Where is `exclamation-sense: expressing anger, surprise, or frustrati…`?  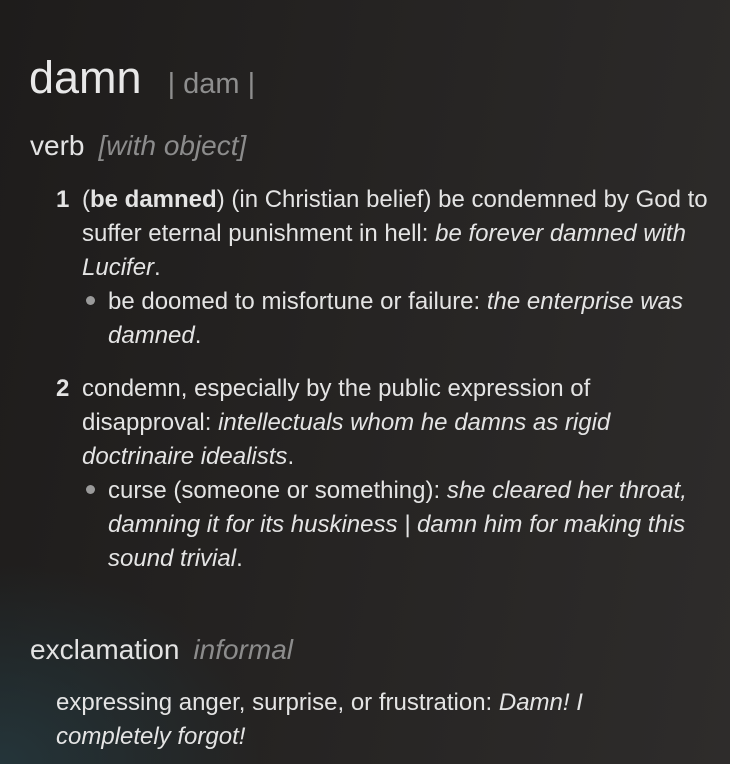 exclamation-sense: expressing anger, surprise, or frustrati… is located at coordinates (366, 720).